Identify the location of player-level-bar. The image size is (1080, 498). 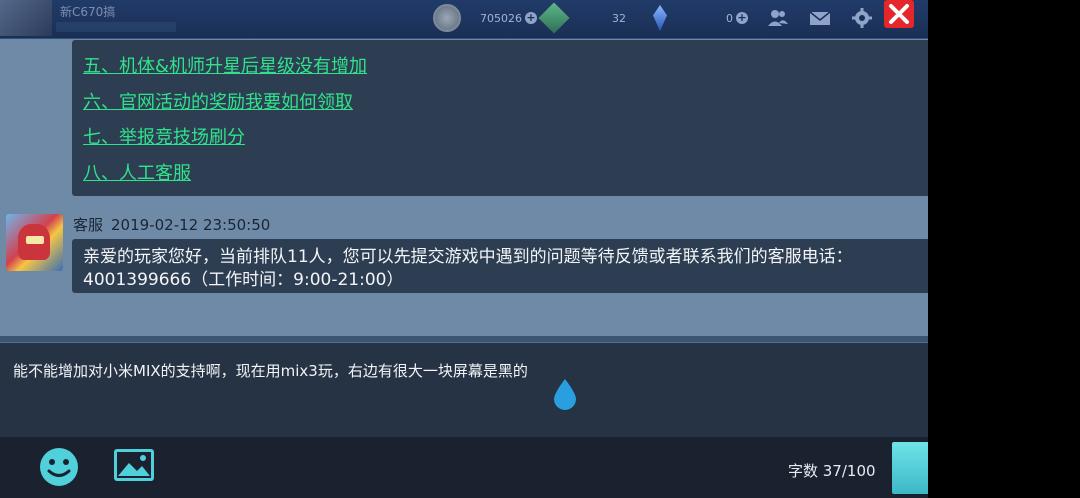
(116, 27).